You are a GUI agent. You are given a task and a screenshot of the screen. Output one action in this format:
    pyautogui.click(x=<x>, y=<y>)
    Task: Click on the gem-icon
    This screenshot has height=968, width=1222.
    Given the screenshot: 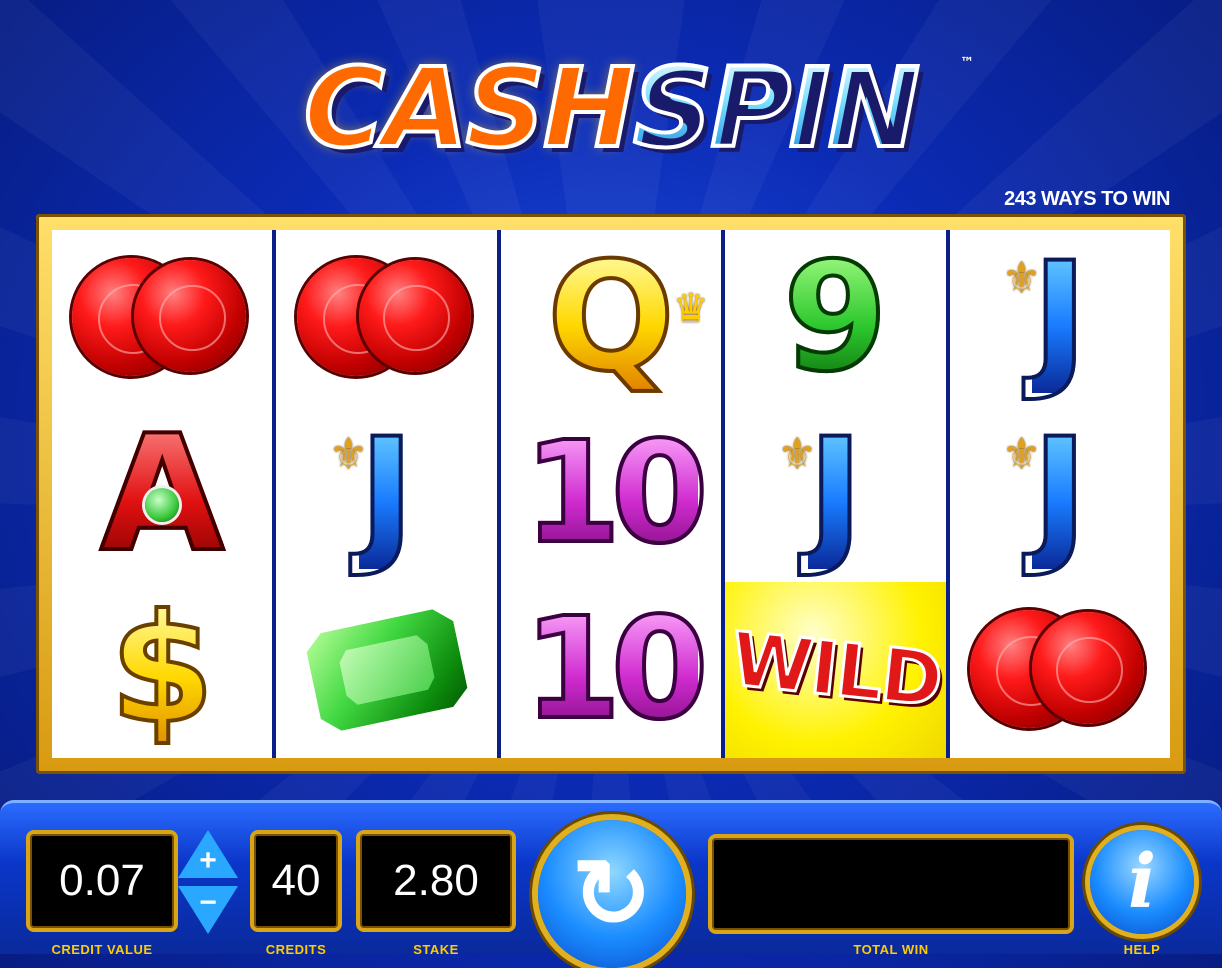 What is the action you would take?
    pyautogui.click(x=162, y=504)
    